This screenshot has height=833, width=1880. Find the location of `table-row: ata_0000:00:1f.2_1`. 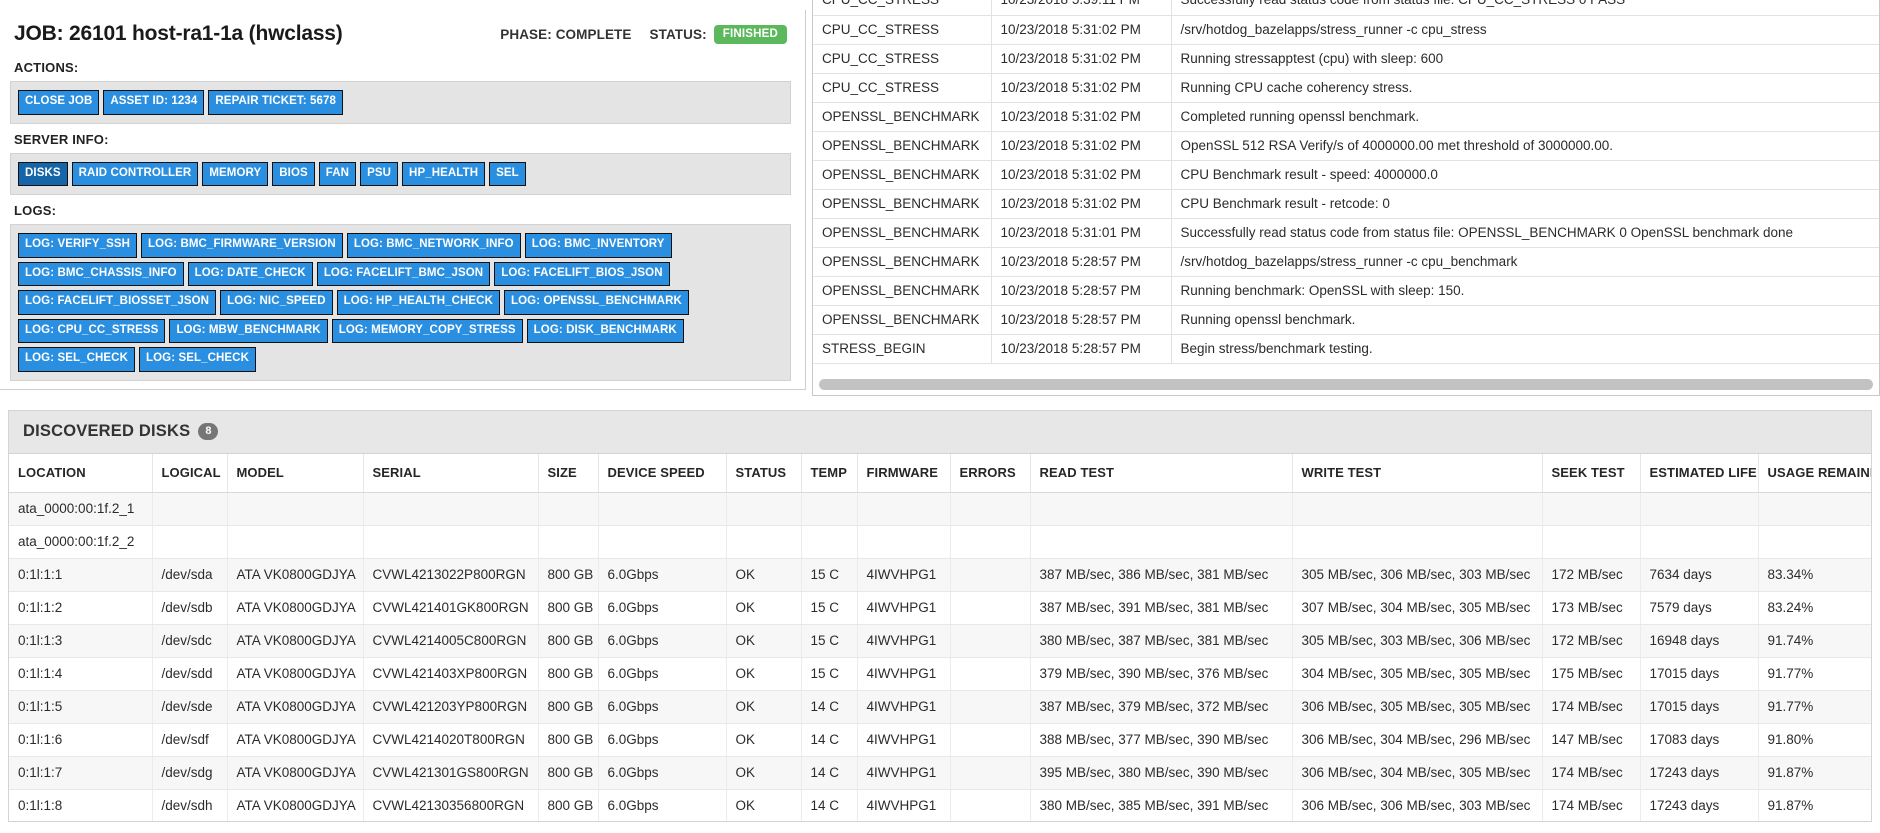

table-row: ata_0000:00:1f.2_1 is located at coordinates (940, 509).